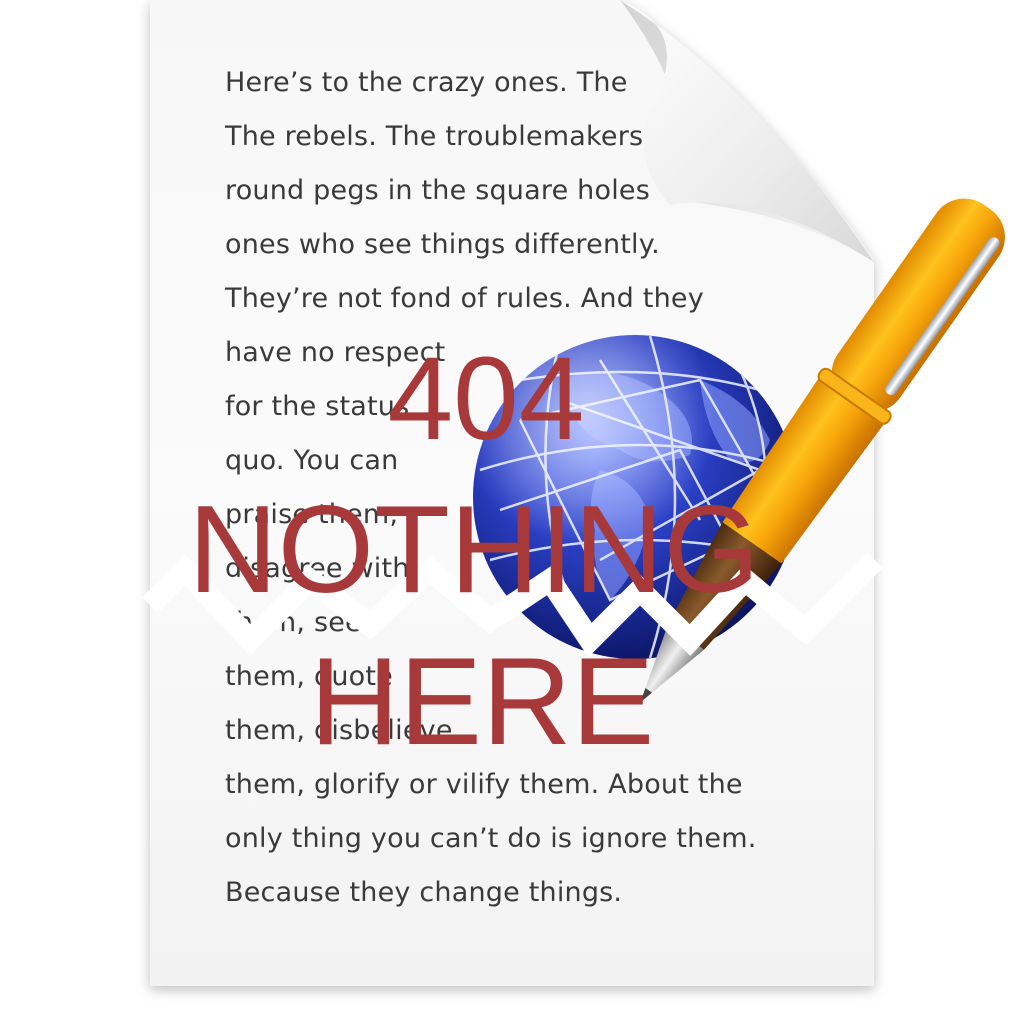 The width and height of the screenshot is (1024, 1024). Describe the element at coordinates (486, 399) in the screenshot. I see `error-code: 404` at that location.